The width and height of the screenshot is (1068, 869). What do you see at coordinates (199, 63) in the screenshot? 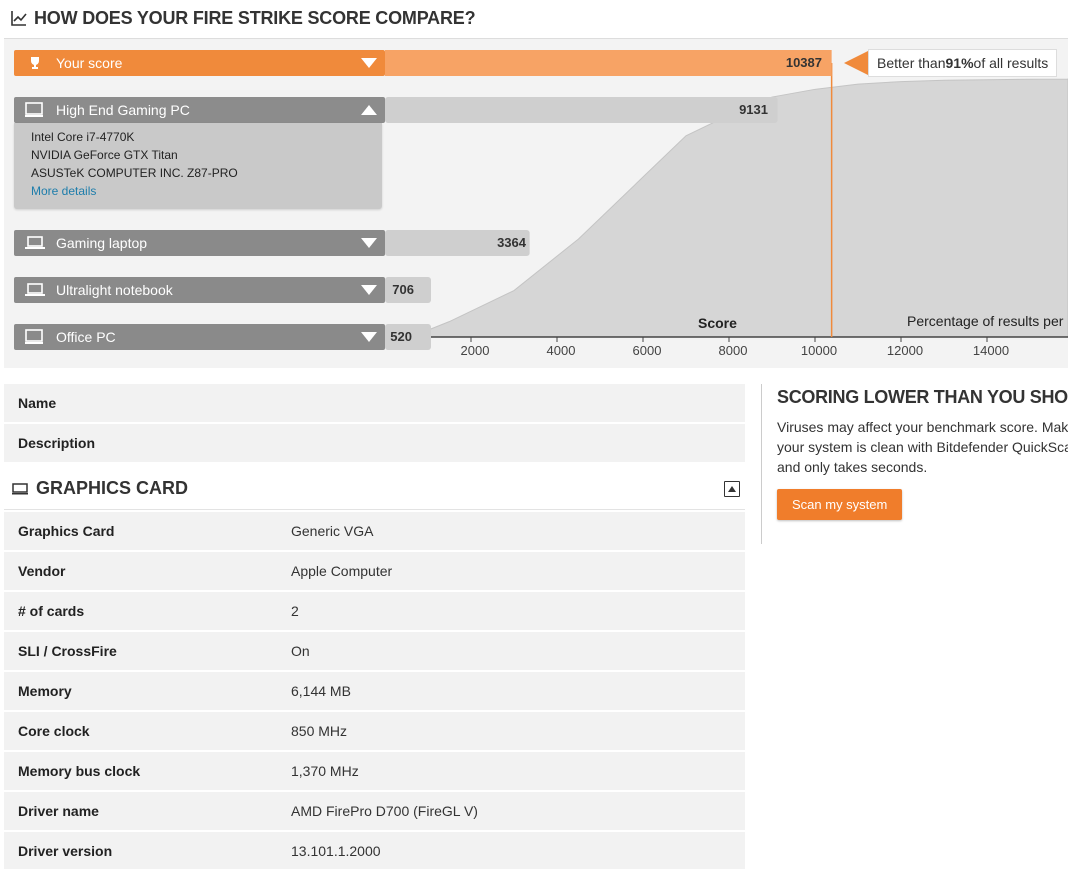
I see `row-your-score: Your score` at bounding box center [199, 63].